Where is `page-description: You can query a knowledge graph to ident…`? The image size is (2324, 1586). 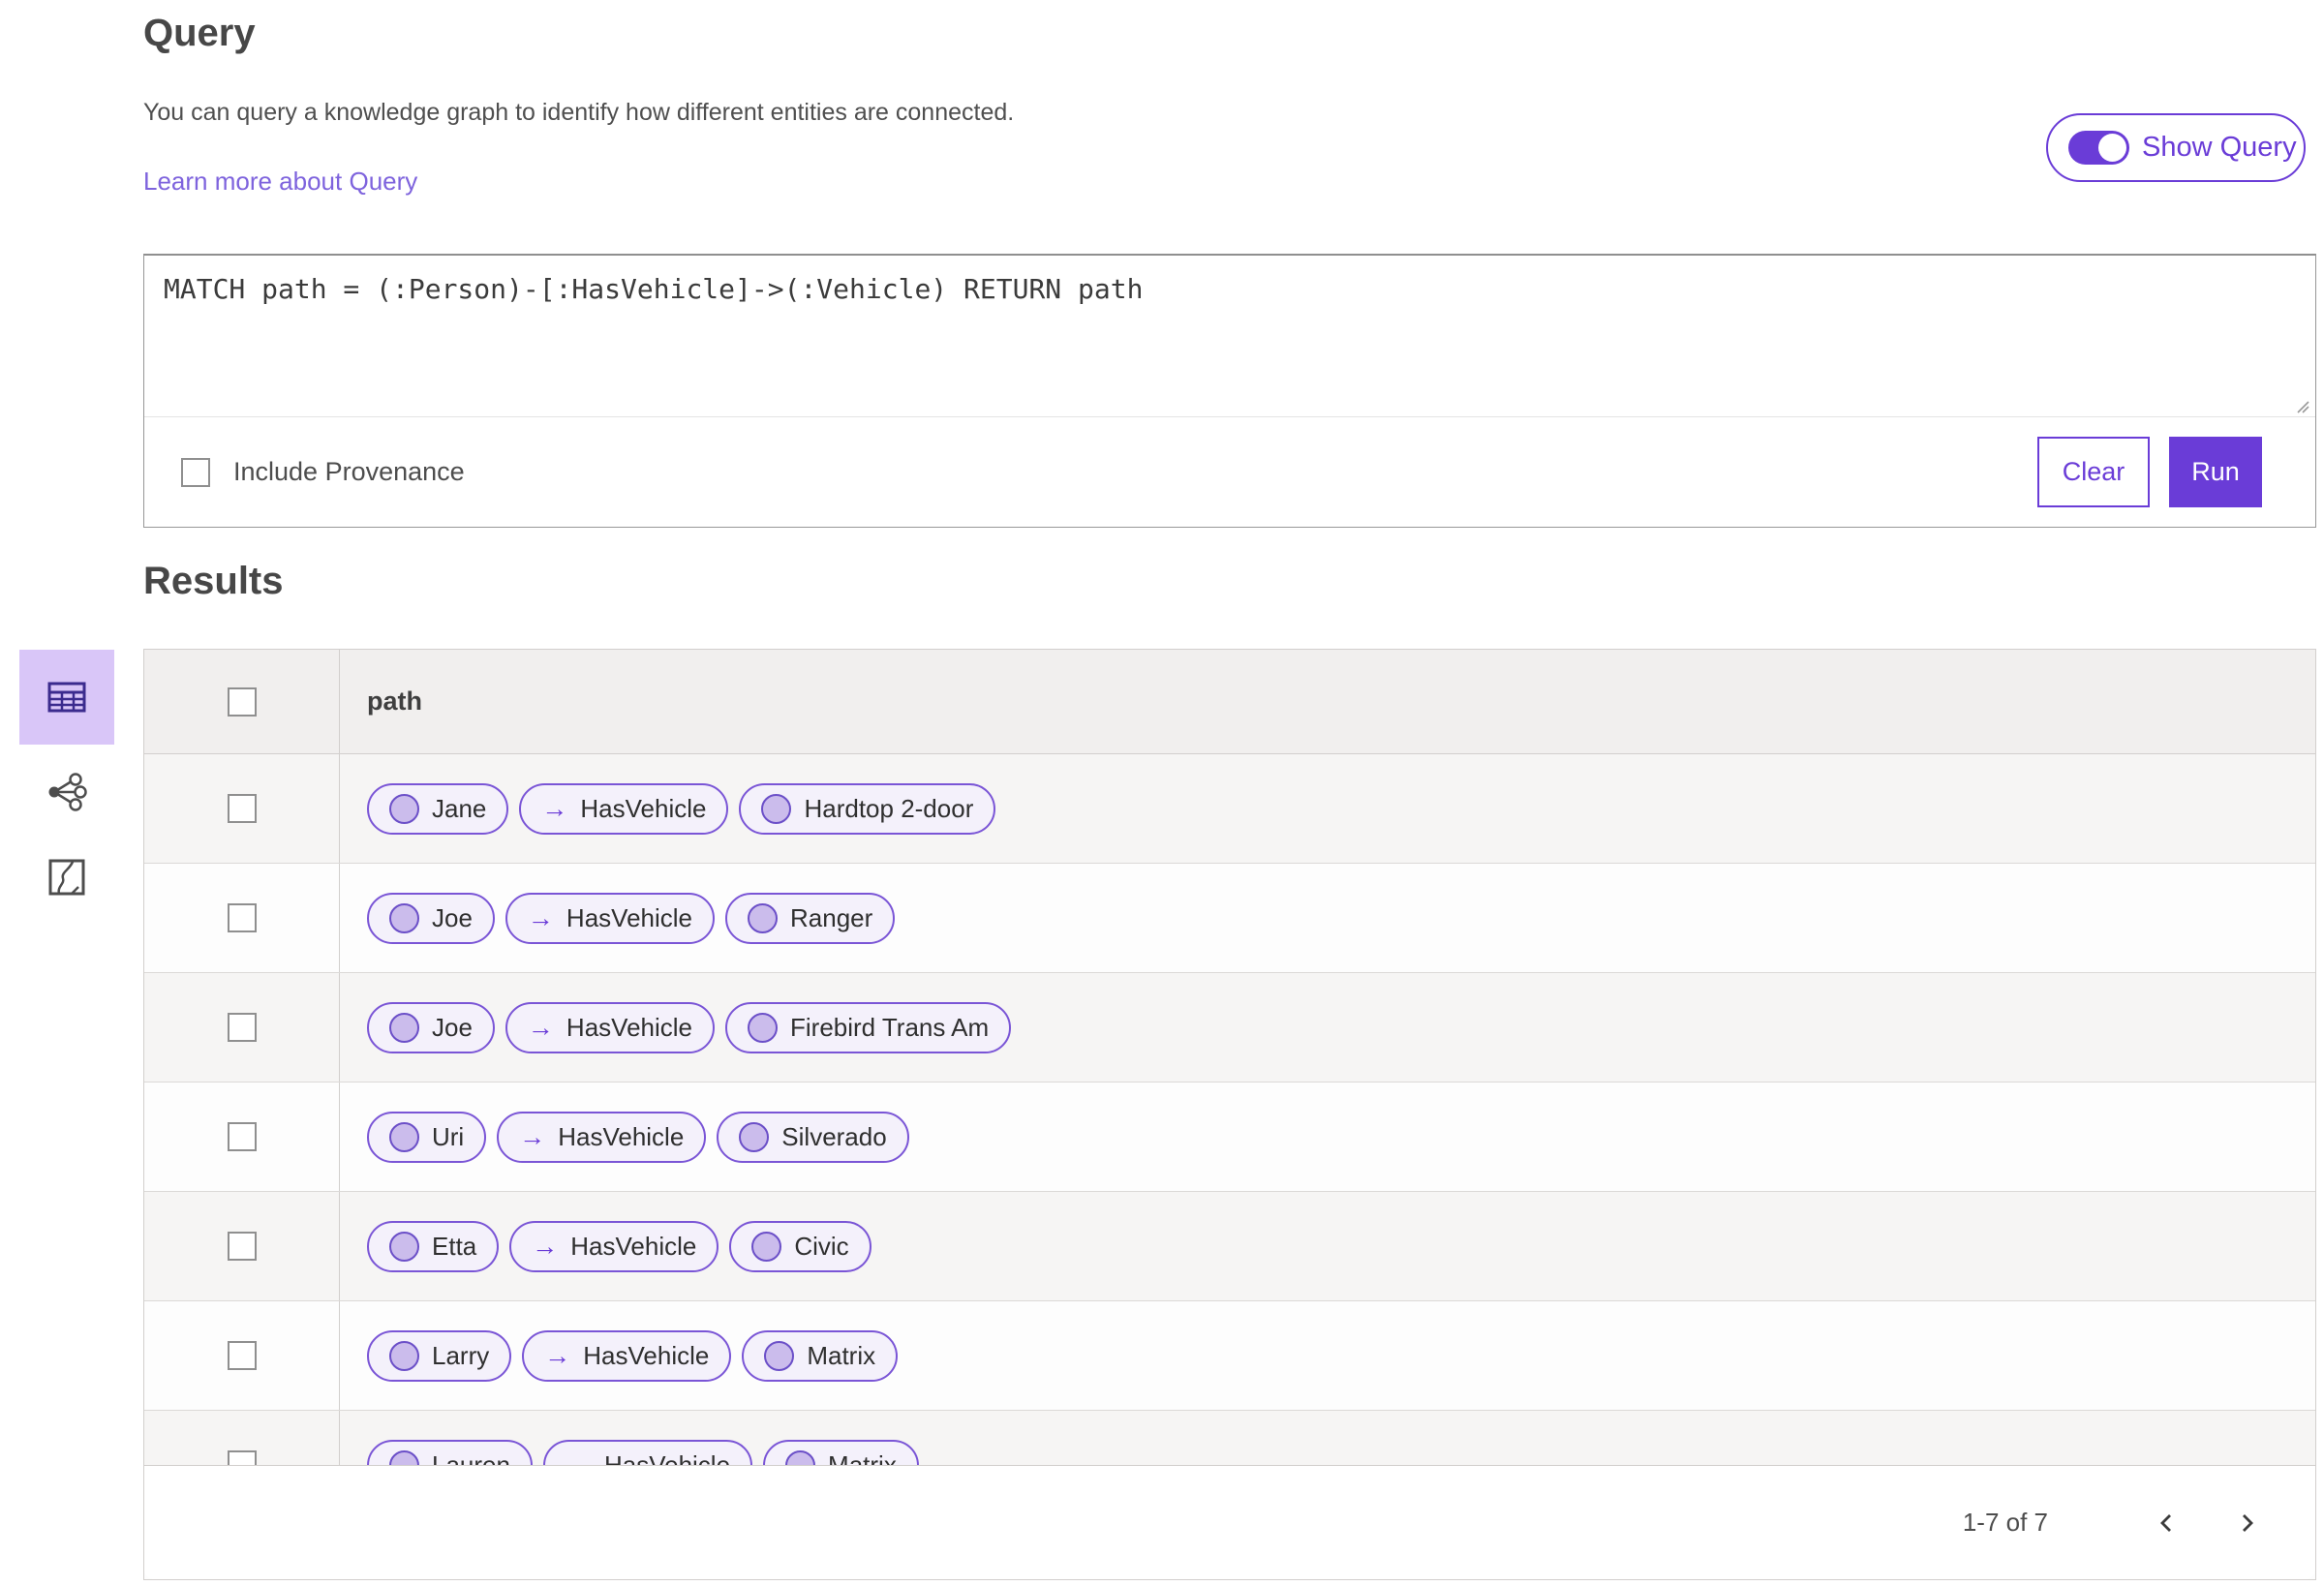
page-description: You can query a knowledge graph to ident… is located at coordinates (579, 112).